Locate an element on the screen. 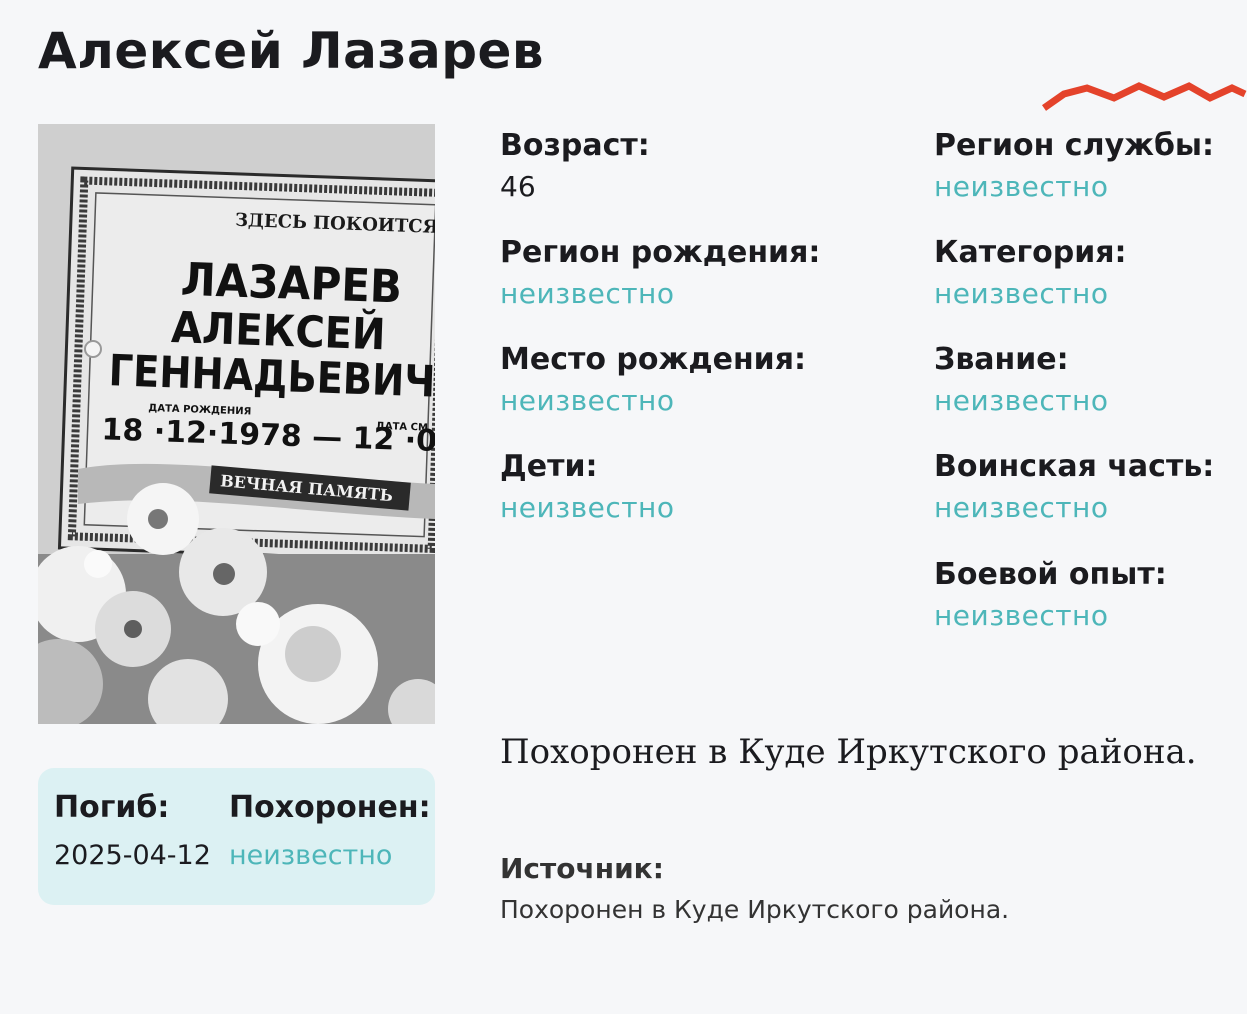 This screenshot has width=1247, height=1014. field-children-value: неизвестно is located at coordinates (587, 507).